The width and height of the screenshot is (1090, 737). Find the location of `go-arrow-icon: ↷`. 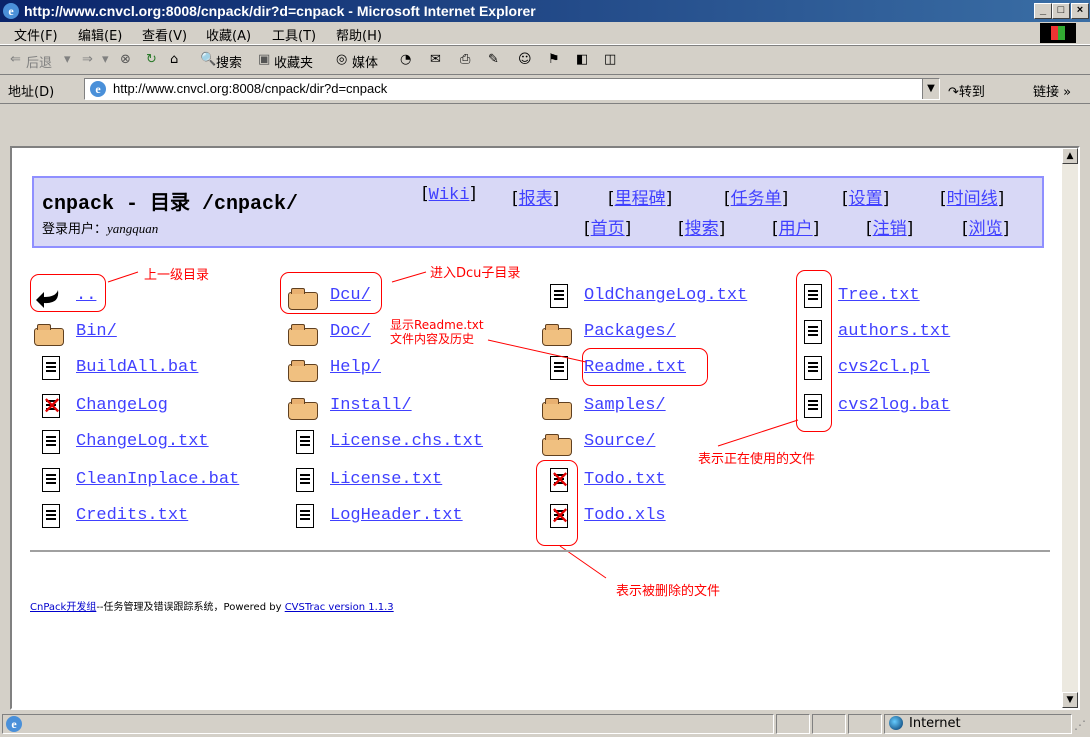

go-arrow-icon: ↷ is located at coordinates (953, 92).